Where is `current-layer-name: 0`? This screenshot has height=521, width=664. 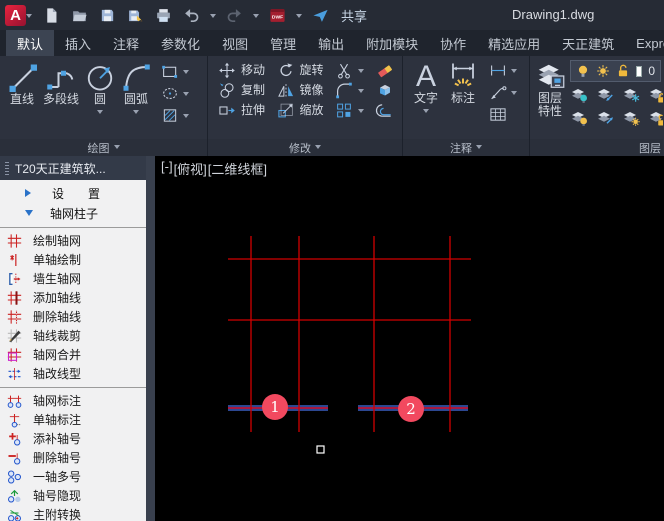 current-layer-name: 0 is located at coordinates (651, 71).